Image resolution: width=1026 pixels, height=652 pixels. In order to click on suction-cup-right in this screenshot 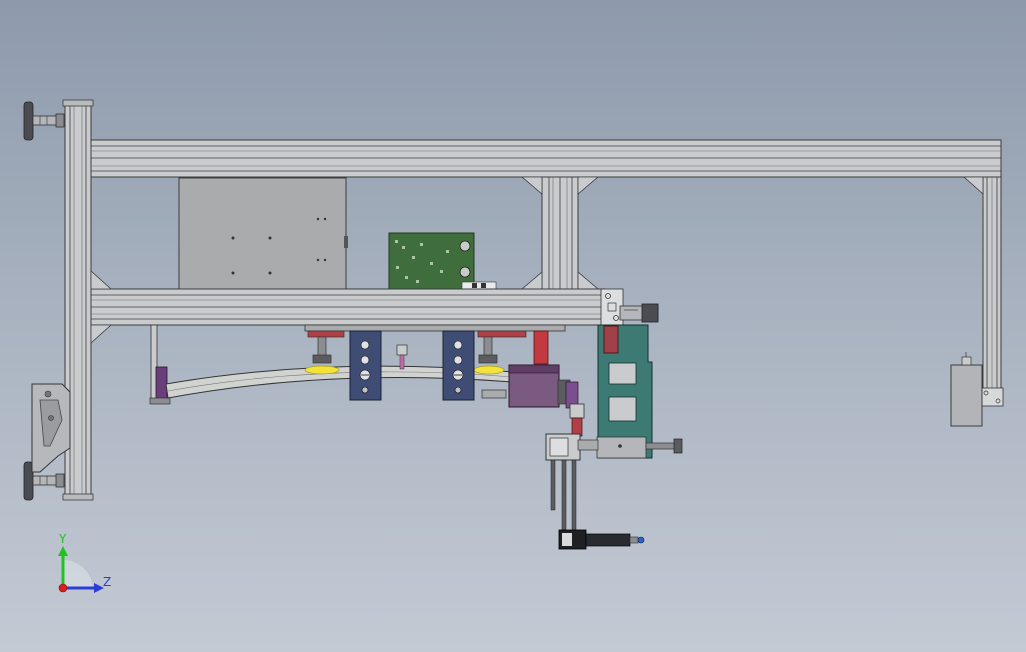, I will do `click(489, 355)`.